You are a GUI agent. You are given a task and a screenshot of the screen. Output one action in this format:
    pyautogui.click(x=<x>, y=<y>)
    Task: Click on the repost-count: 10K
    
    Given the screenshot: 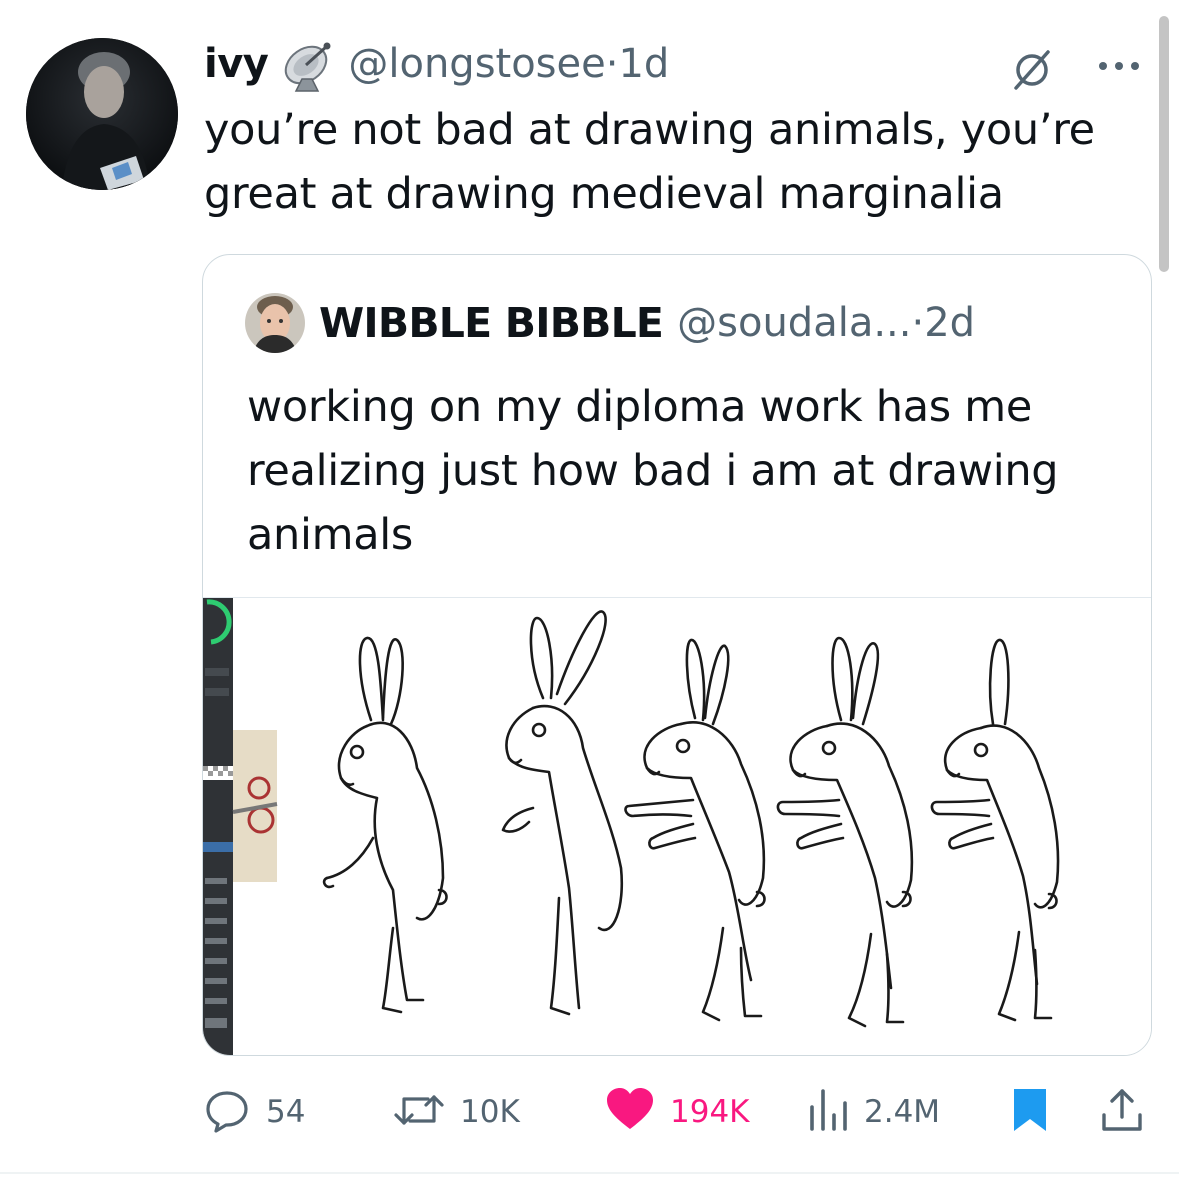 What is the action you would take?
    pyautogui.click(x=490, y=1112)
    